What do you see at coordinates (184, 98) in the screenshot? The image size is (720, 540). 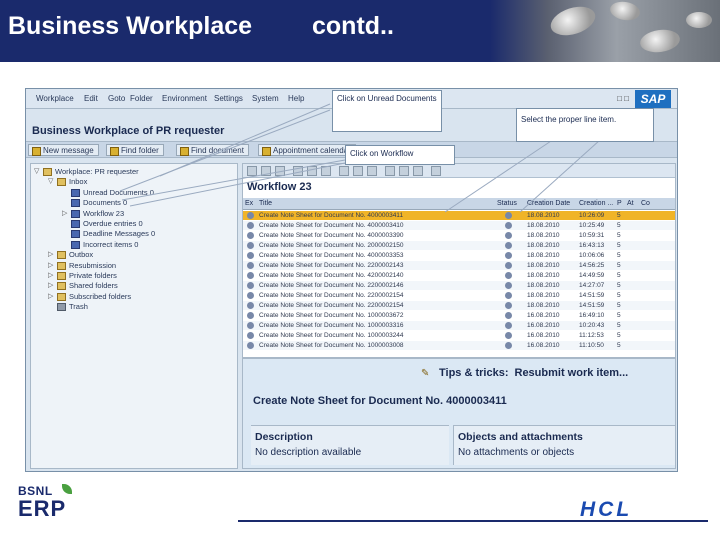 I see `menu-environment: Environment` at bounding box center [184, 98].